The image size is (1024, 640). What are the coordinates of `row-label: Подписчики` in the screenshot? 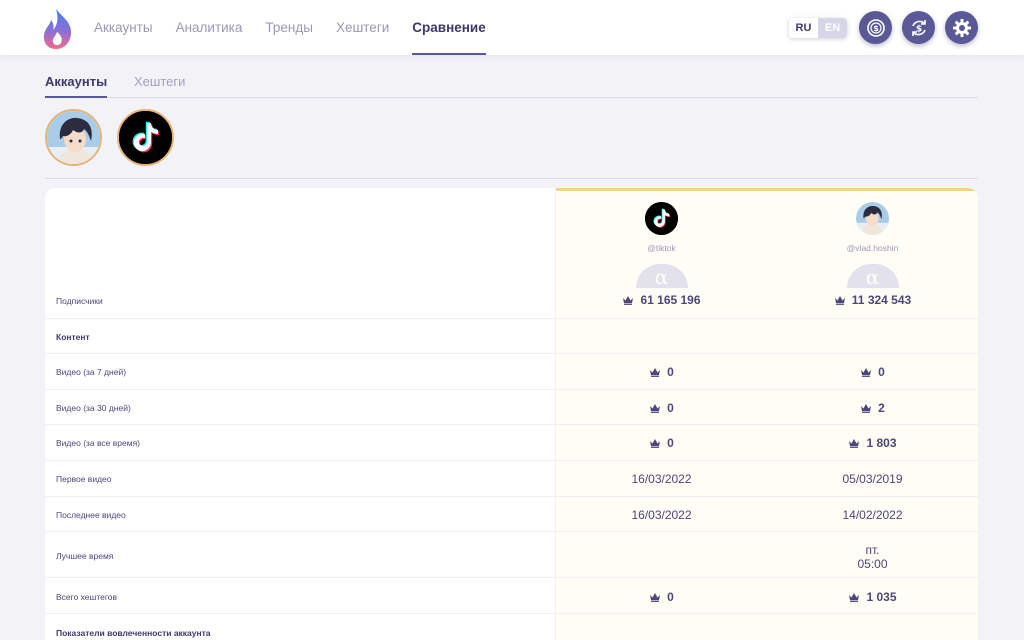 It's located at (79, 301).